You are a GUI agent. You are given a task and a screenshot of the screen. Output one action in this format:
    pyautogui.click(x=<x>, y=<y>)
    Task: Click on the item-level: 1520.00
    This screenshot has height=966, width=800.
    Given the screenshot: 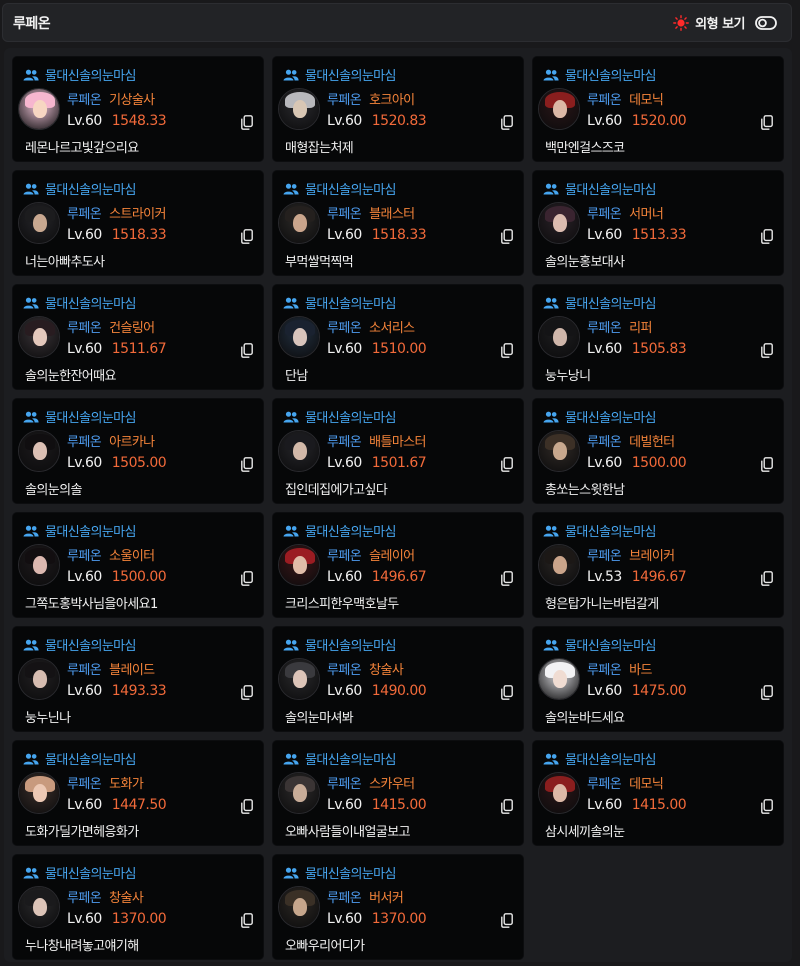 What is the action you would take?
    pyautogui.click(x=659, y=121)
    